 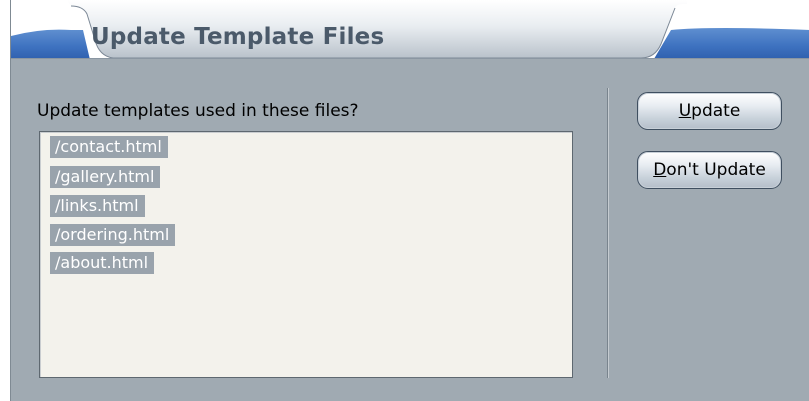 I want to click on update-button-label: pdate, so click(x=716, y=111).